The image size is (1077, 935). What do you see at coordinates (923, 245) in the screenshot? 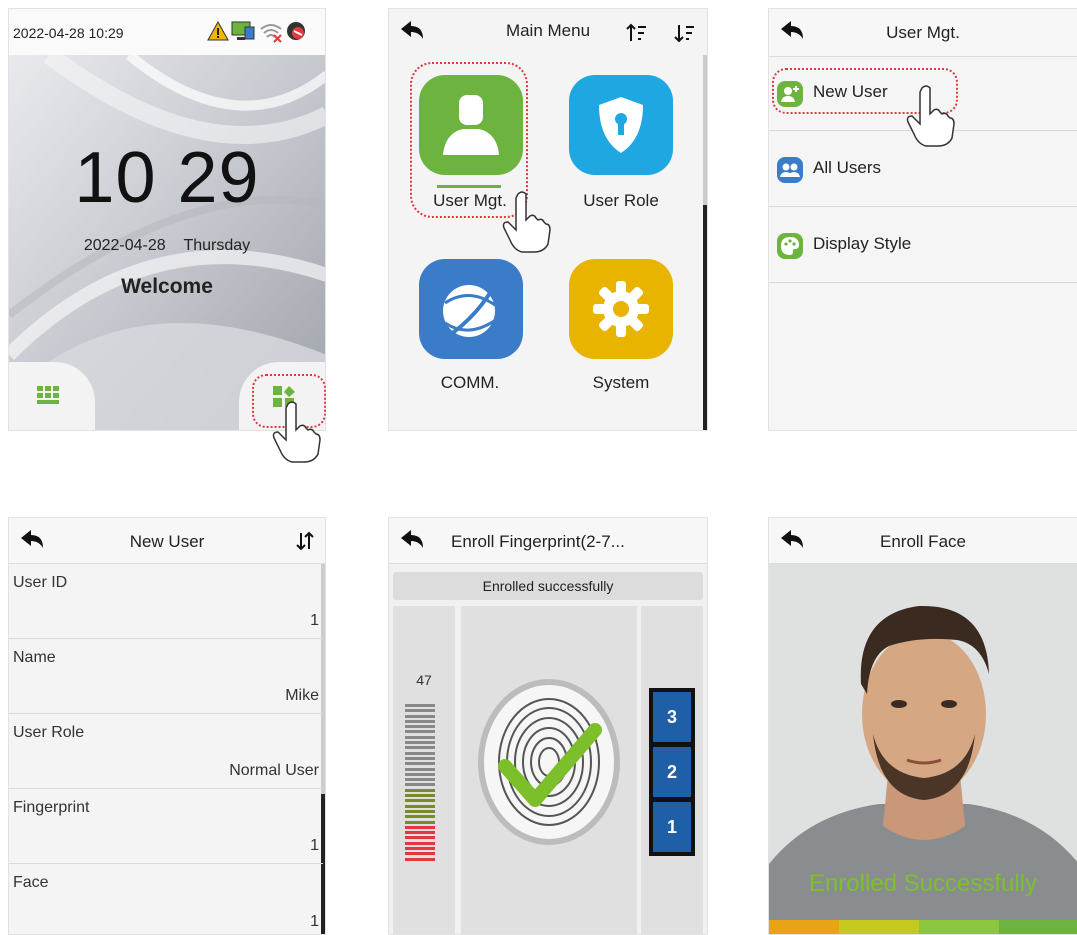
I see `menu-item-display-style: Display Style` at bounding box center [923, 245].